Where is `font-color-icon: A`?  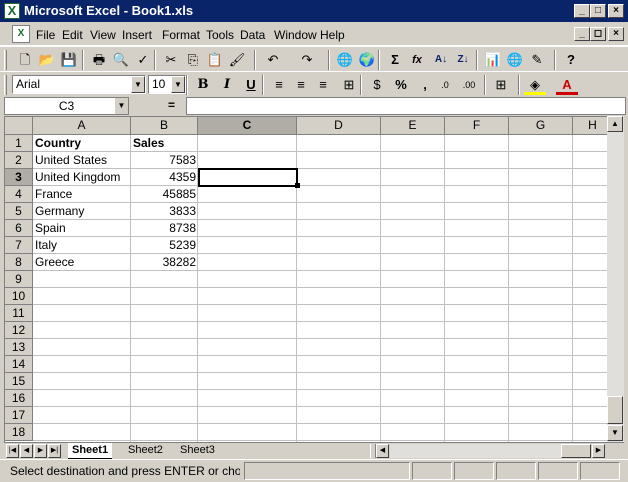
font-color-icon: A is located at coordinates (567, 85).